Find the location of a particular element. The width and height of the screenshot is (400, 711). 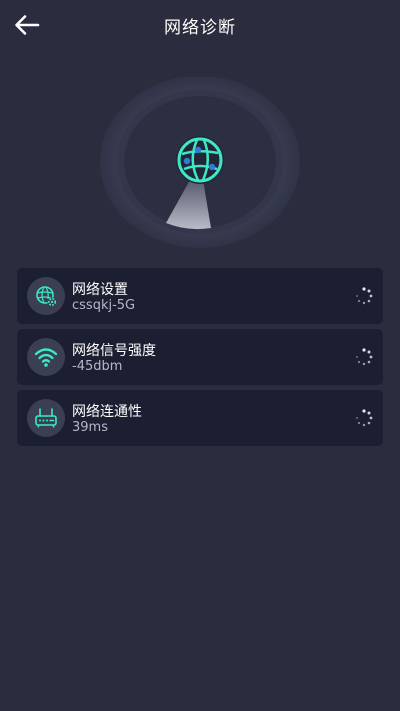

network-scanner is located at coordinates (200, 162).